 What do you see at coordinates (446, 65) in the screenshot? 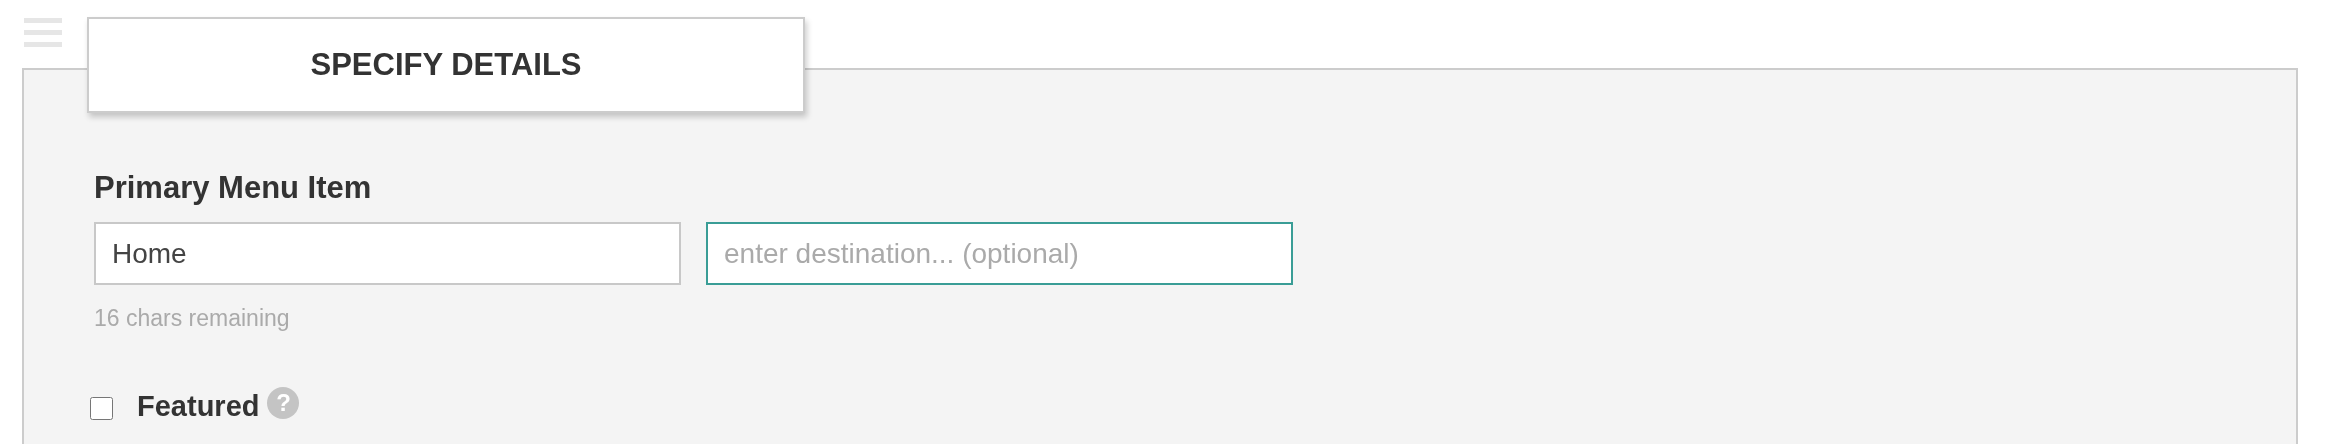
I see `section-title: SPECIFY DETAILS` at bounding box center [446, 65].